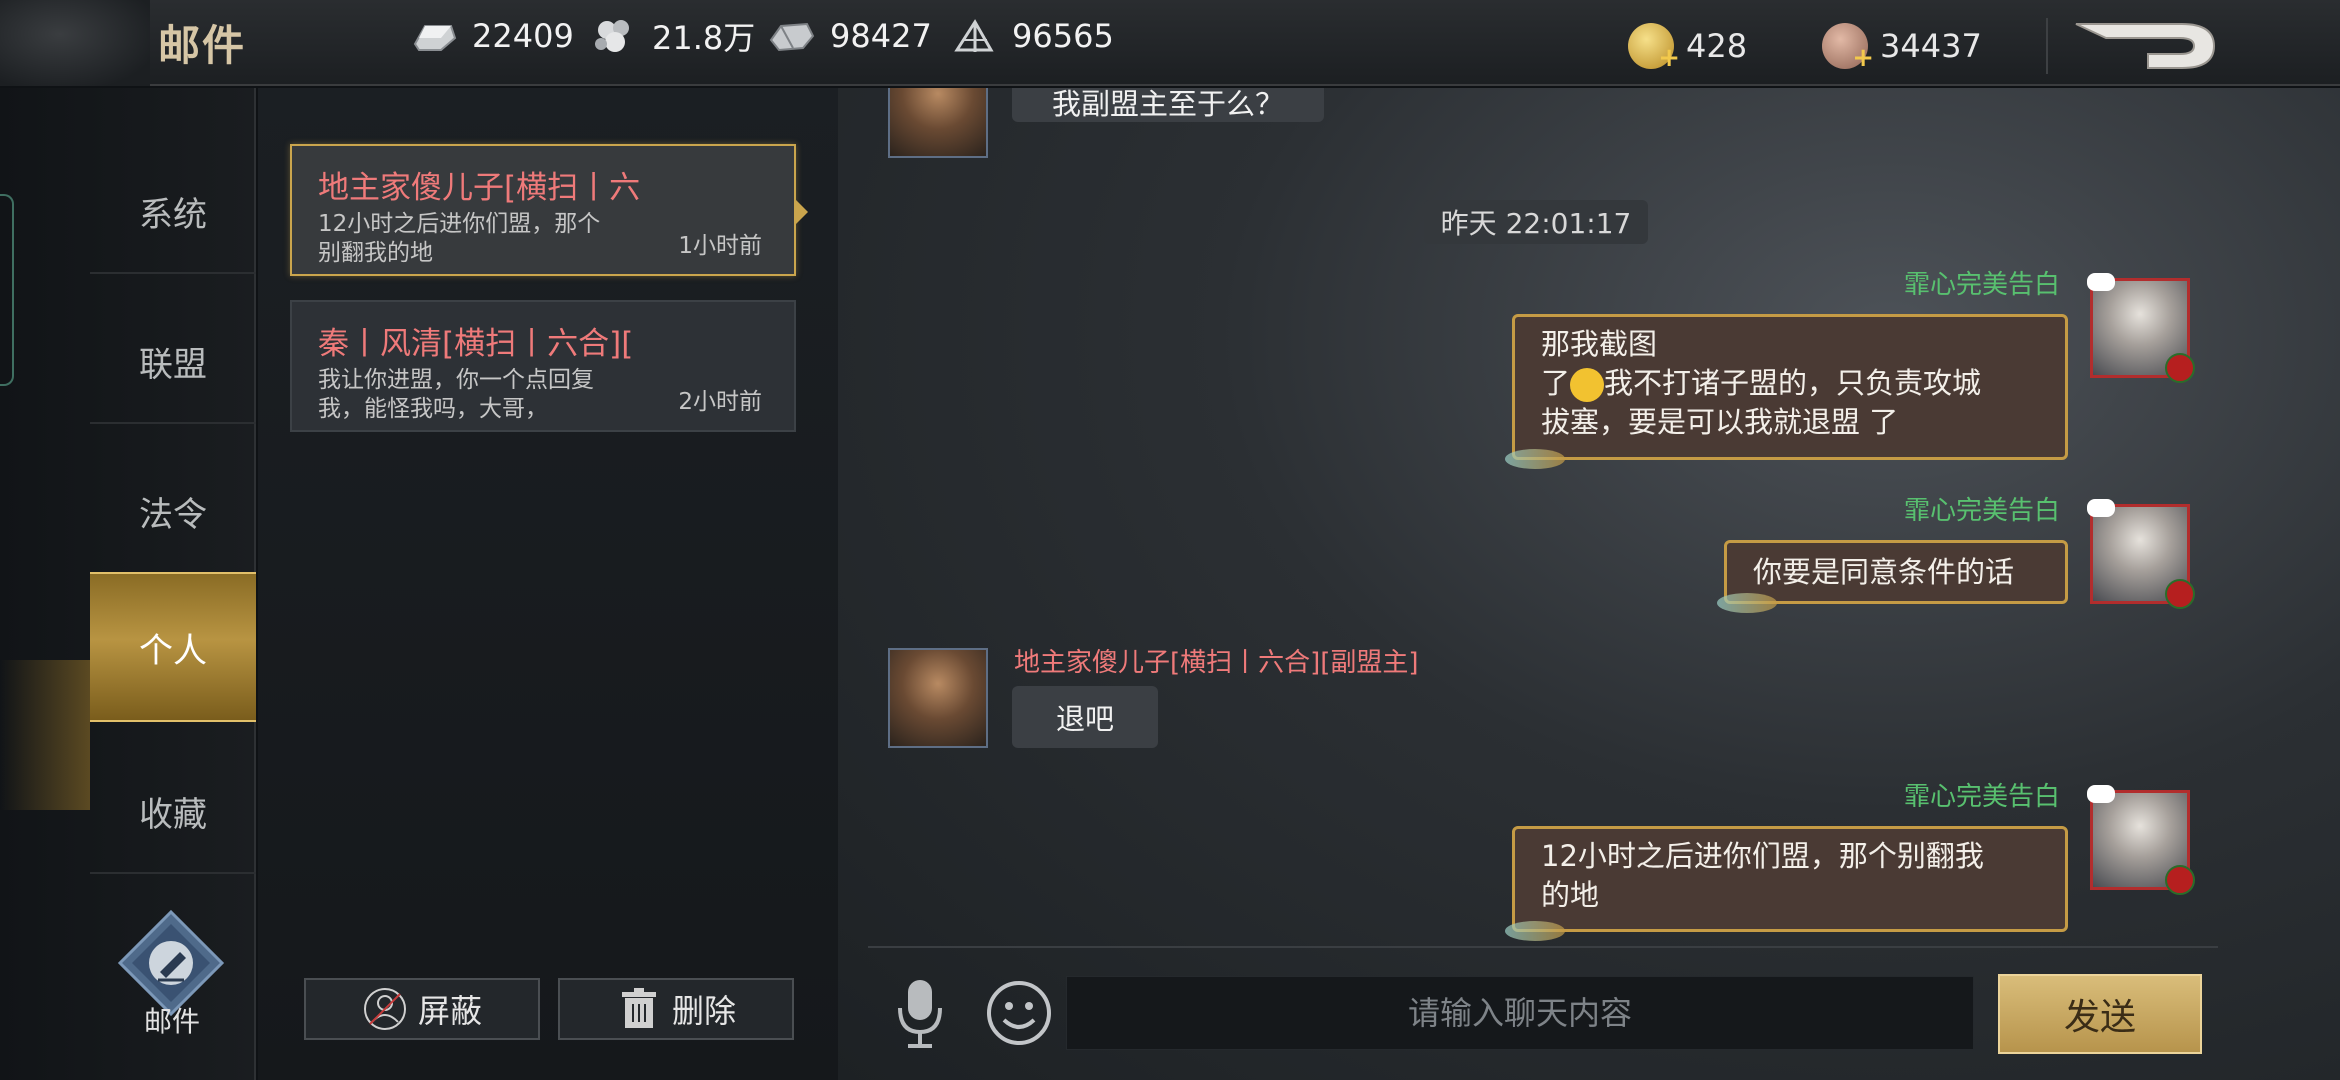 The image size is (2340, 1080). I want to click on delete-button: 删除, so click(676, 1009).